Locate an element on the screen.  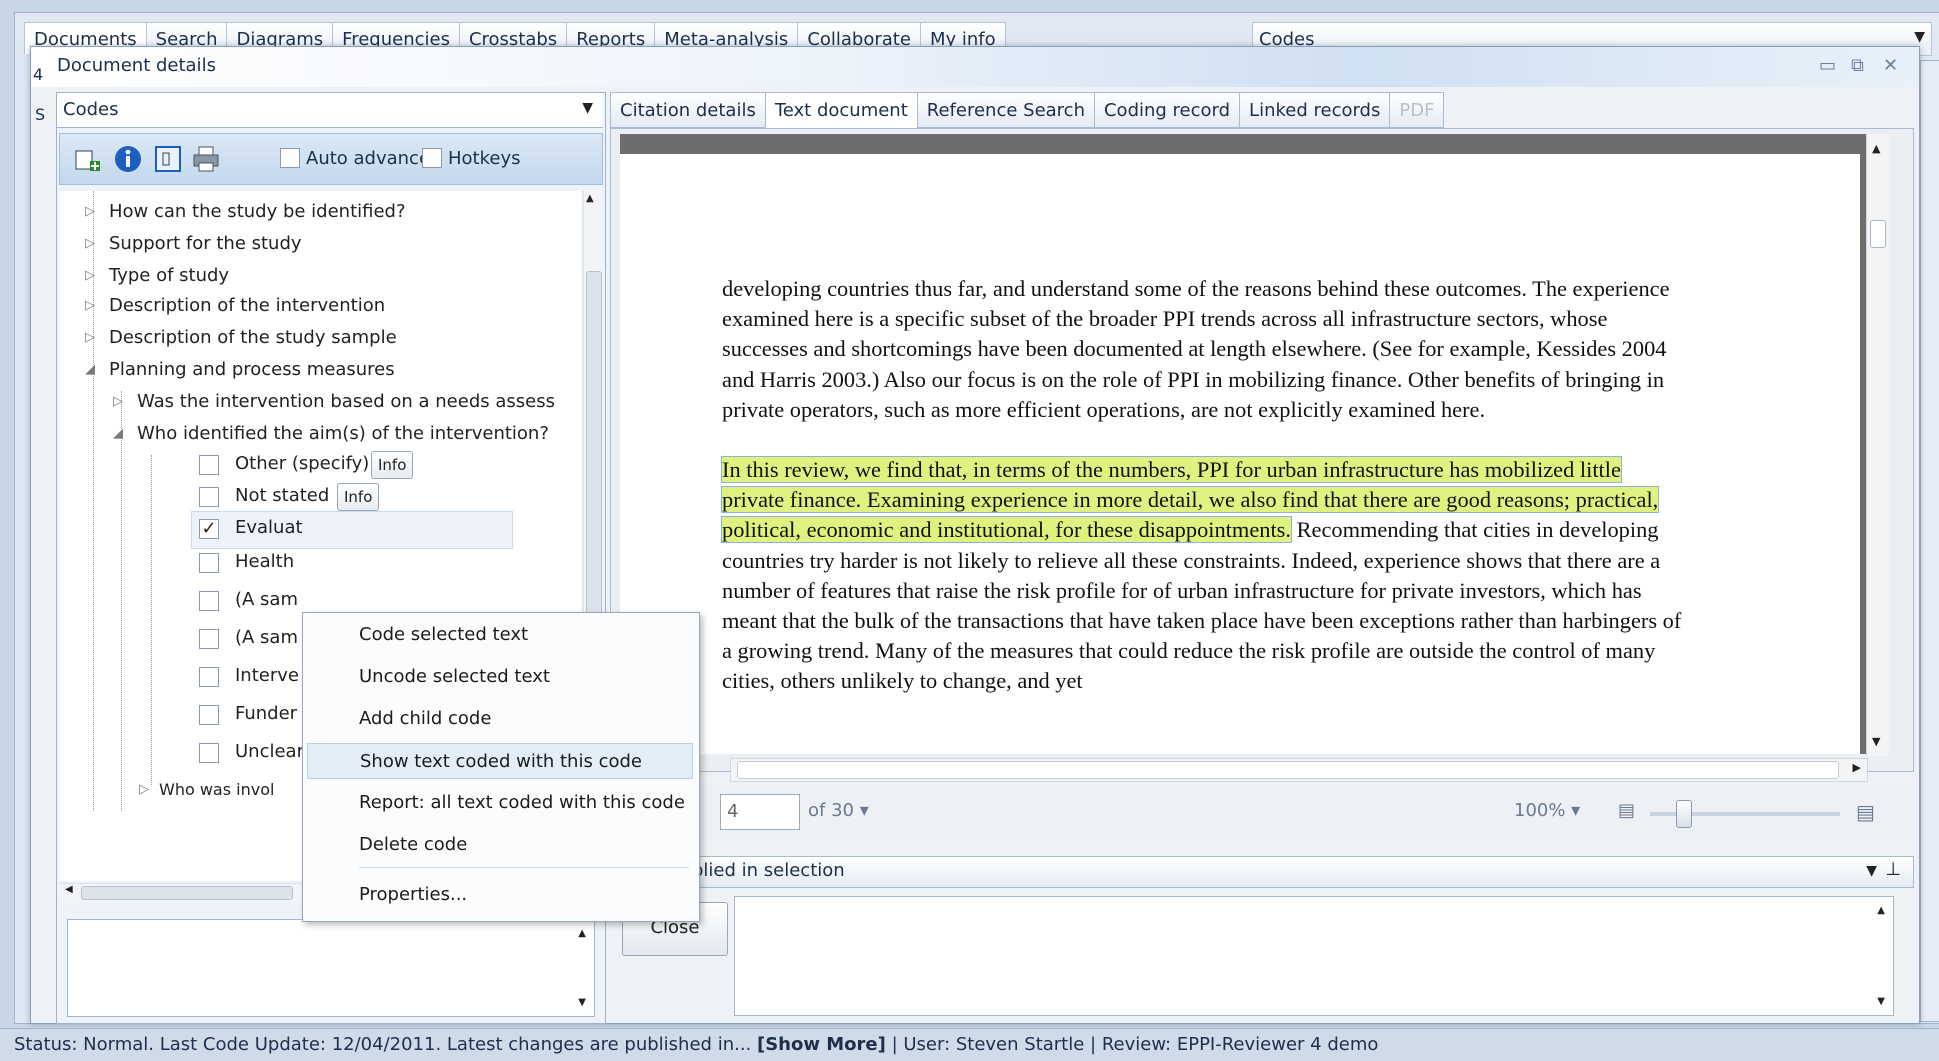
tree-item: ▷ How can the study be identified? is located at coordinates (245, 212).